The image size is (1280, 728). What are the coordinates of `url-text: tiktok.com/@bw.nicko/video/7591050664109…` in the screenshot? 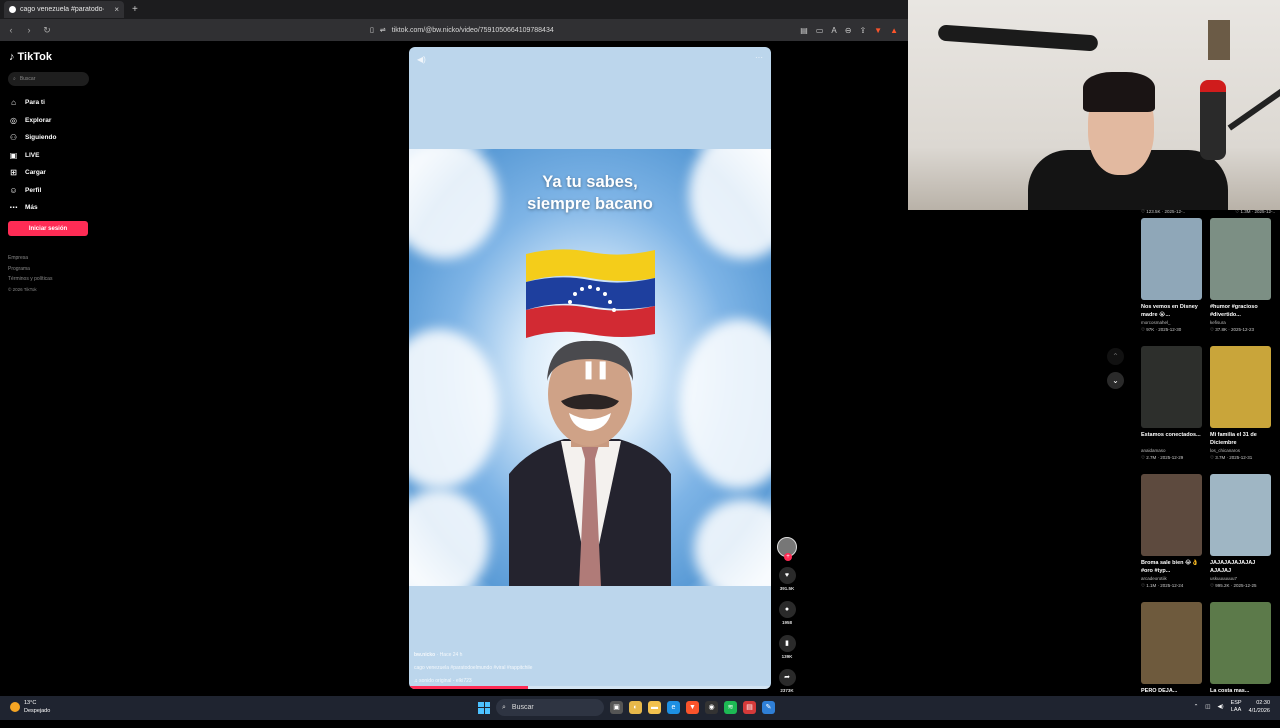 It's located at (472, 30).